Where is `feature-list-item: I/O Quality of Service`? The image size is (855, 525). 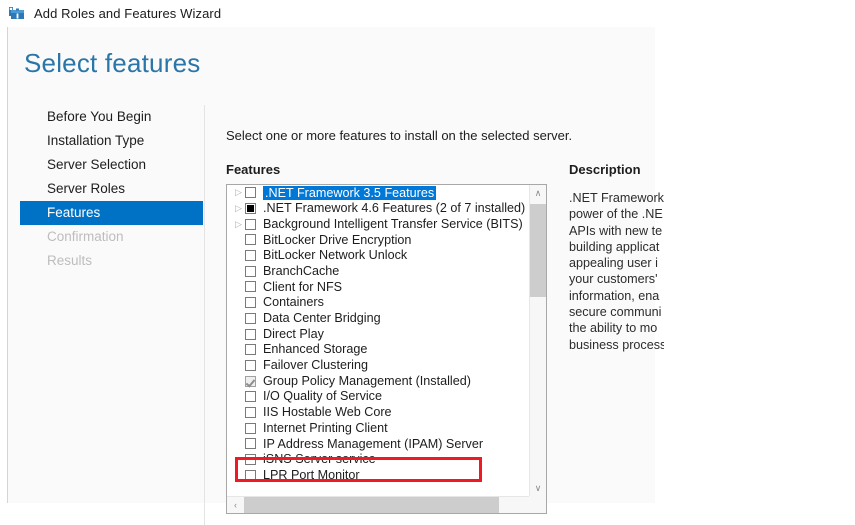 feature-list-item: I/O Quality of Service is located at coordinates (378, 397).